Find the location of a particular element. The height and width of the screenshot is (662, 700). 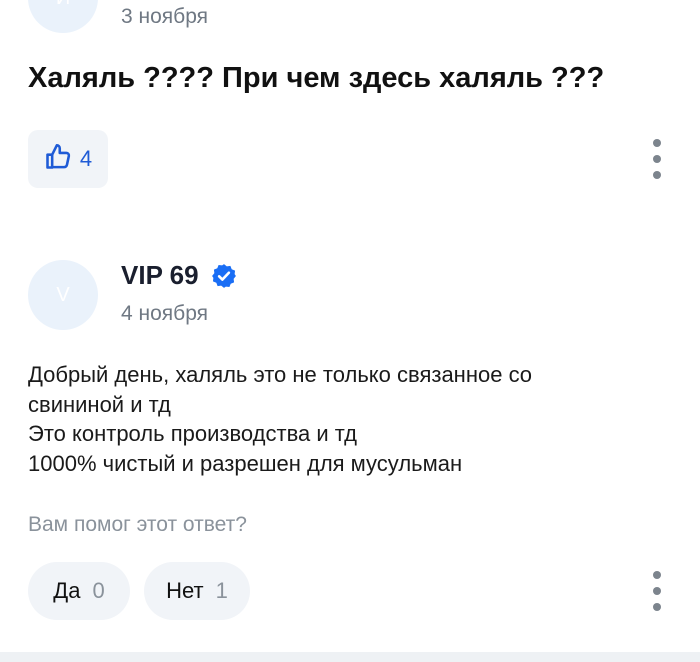

no-label: Нет is located at coordinates (185, 590).